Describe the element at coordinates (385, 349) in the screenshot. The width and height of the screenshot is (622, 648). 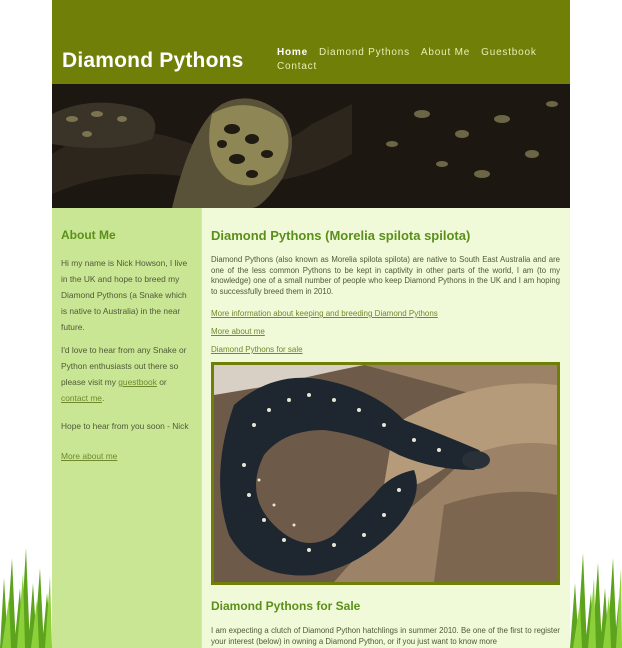
I see `pythons-for-sale-link: Diamond Pythons for sale` at that location.